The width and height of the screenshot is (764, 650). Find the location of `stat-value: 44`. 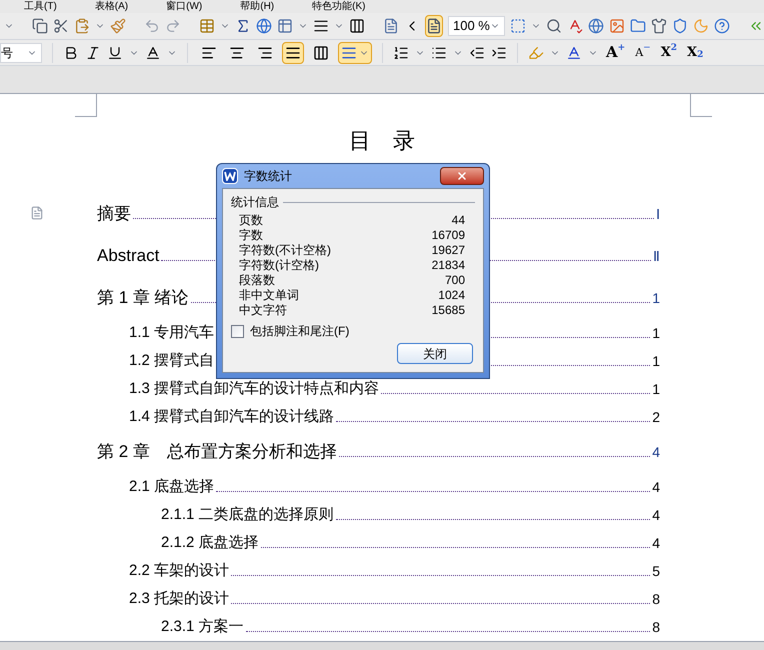

stat-value: 44 is located at coordinates (458, 220).